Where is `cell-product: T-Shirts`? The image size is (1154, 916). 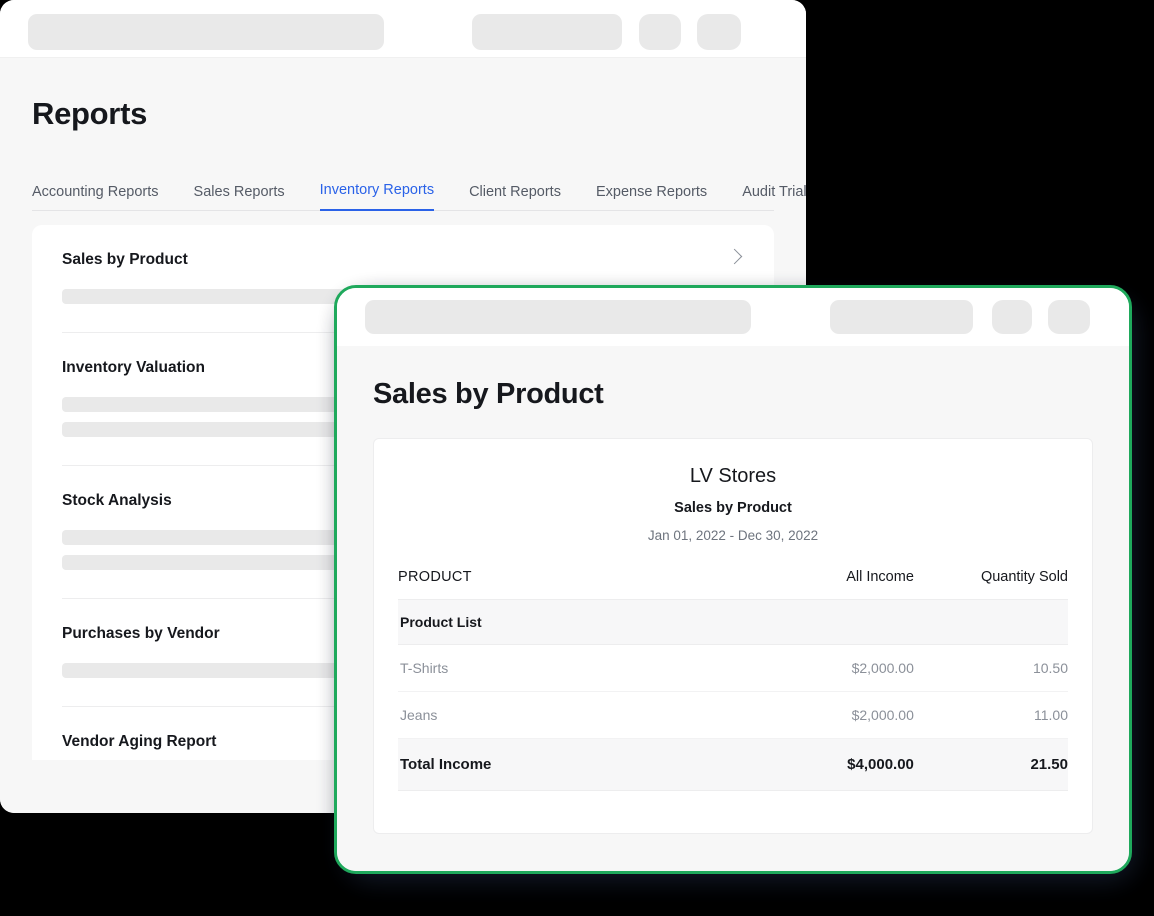
cell-product: T-Shirts is located at coordinates (559, 668).